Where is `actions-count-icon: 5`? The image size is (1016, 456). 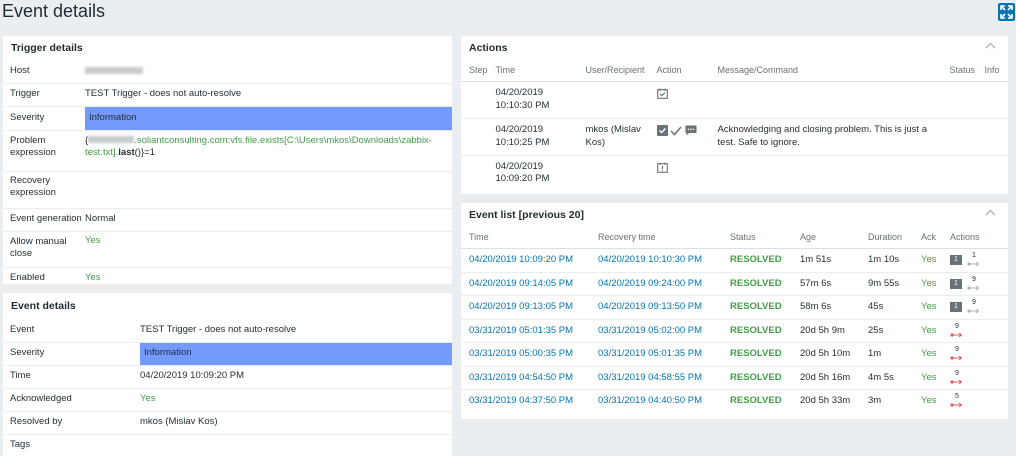 actions-count-icon: 5 is located at coordinates (957, 400).